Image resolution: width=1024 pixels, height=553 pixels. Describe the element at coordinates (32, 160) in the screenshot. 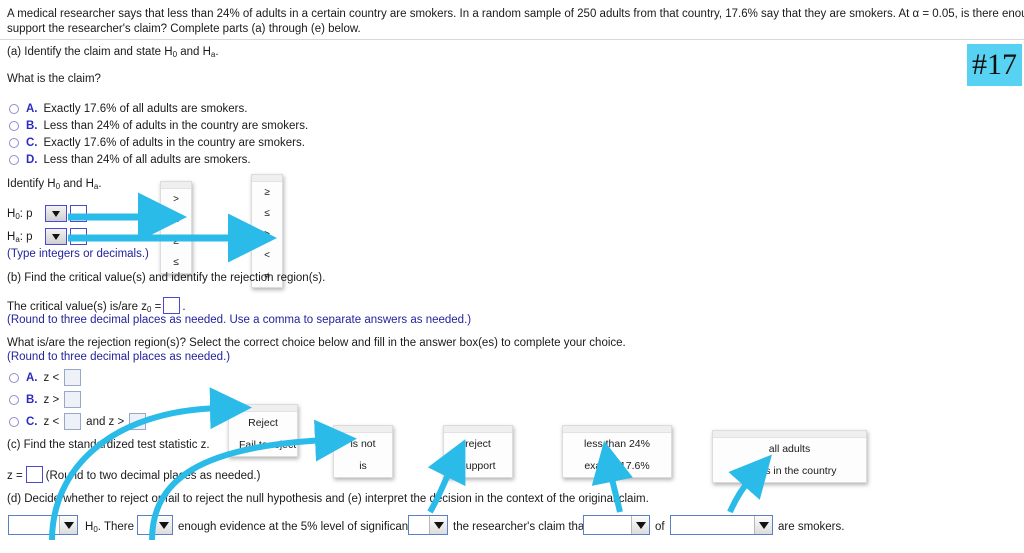

I see `claim-choice-d-letter: D.` at that location.